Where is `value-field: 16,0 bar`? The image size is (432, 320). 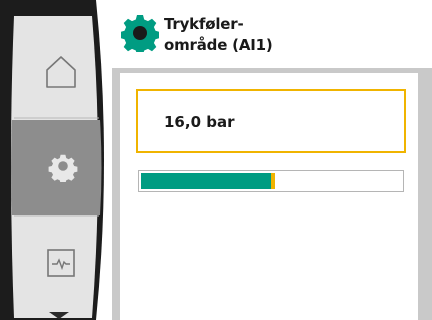 value-field: 16,0 bar is located at coordinates (271, 121).